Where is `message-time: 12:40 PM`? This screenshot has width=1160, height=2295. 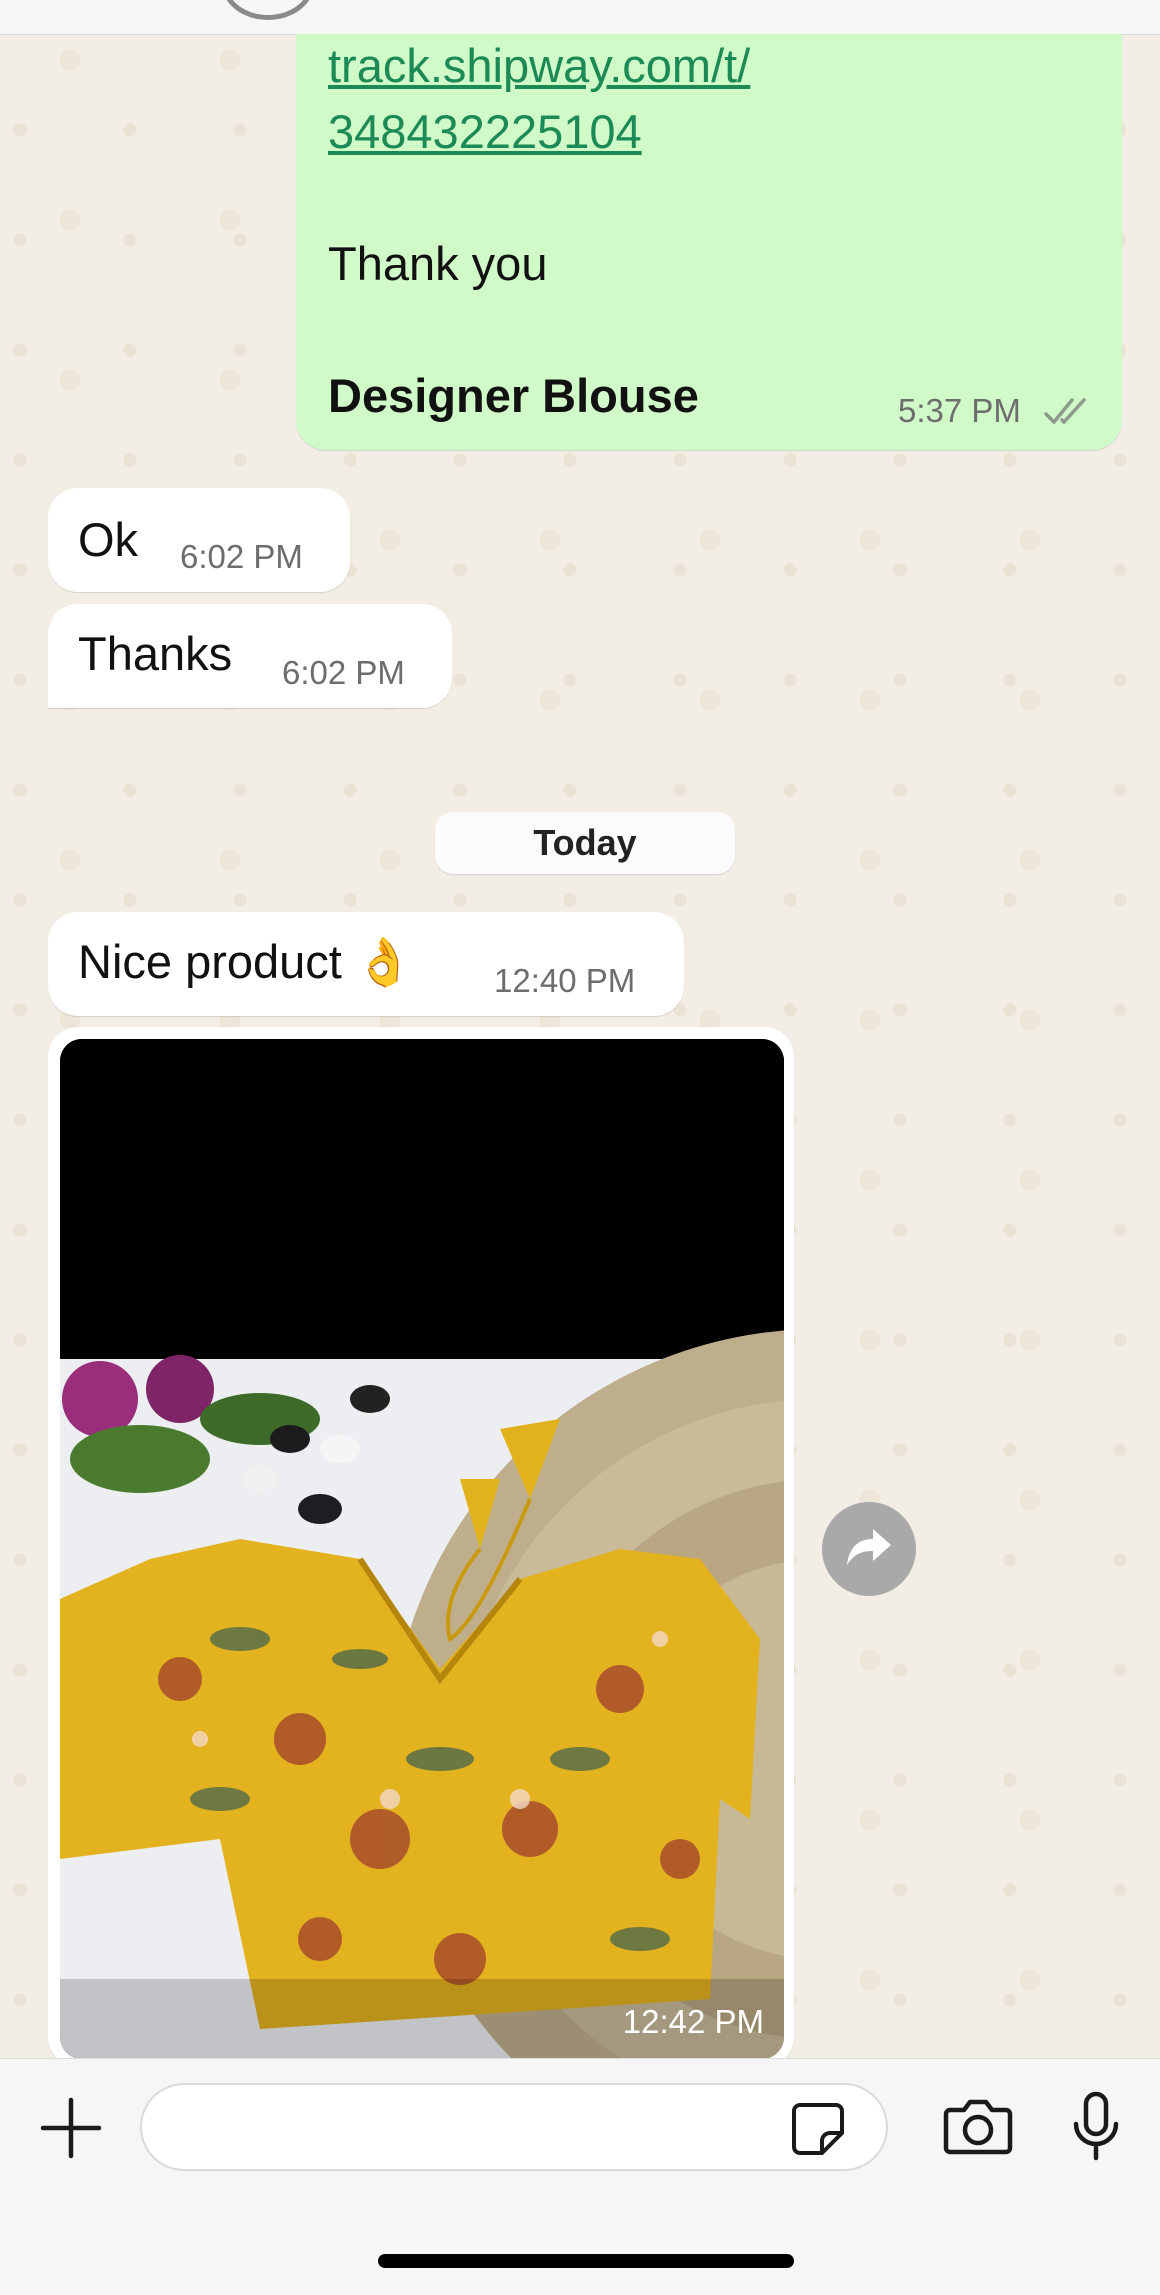 message-time: 12:40 PM is located at coordinates (565, 980).